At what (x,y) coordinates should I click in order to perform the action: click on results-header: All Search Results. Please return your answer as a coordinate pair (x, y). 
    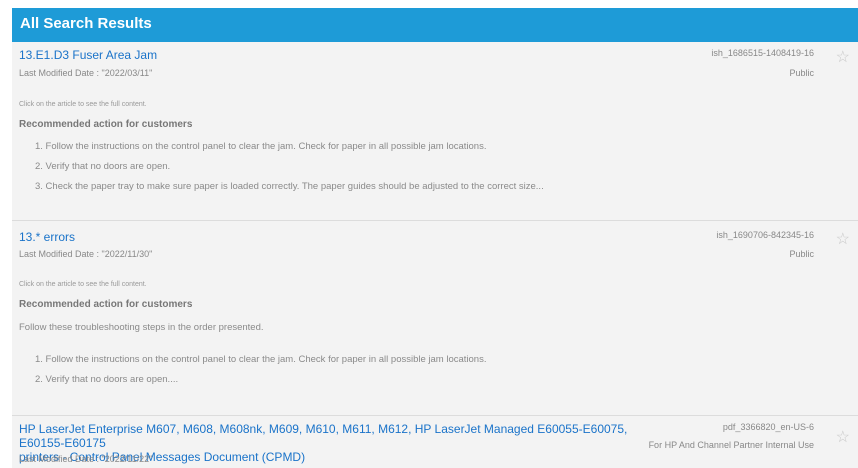
    Looking at the image, I should click on (435, 25).